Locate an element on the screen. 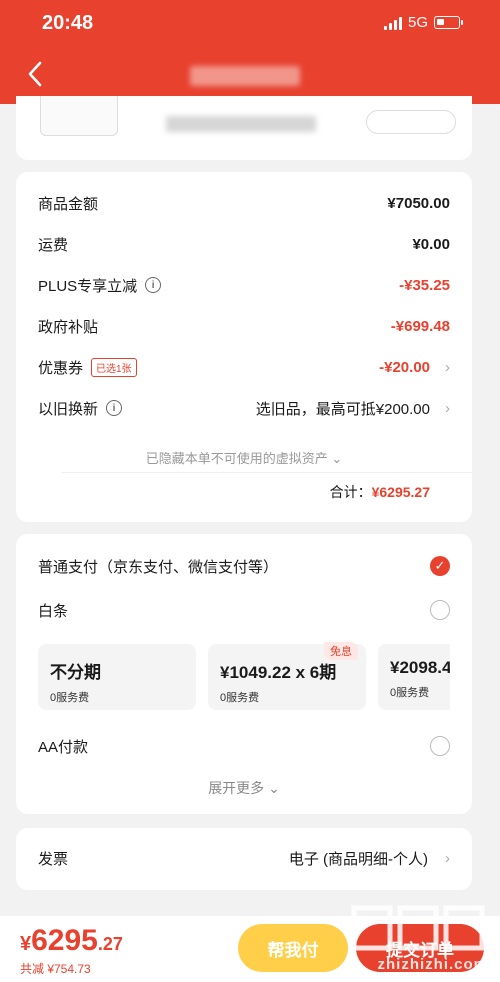 The image size is (500, 982). back-button is located at coordinates (41, 78).